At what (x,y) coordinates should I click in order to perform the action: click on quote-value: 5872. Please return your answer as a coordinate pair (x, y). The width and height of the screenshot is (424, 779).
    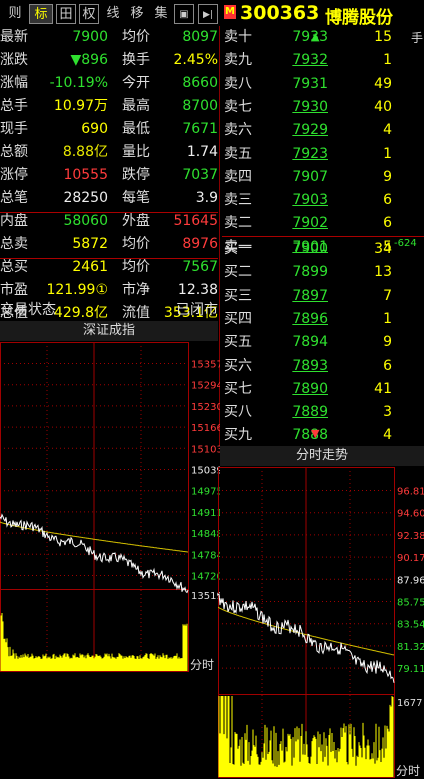
    Looking at the image, I should click on (90, 244).